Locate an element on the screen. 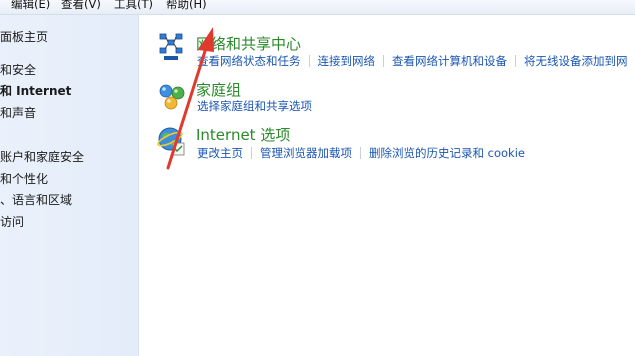 This screenshot has height=356, width=635. internet-options-links: 更改主页 管理浏览器加载项 删除浏览的历史记录和 cookie is located at coordinates (361, 153).